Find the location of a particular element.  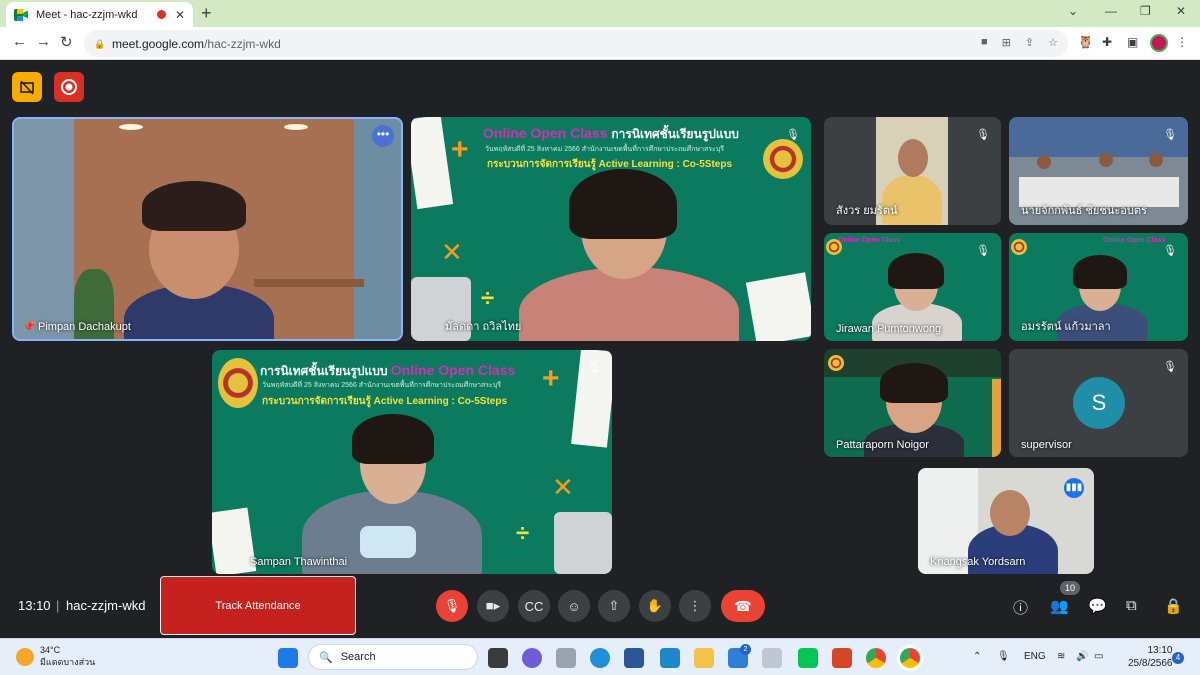

captions-icon: CC is located at coordinates (534, 606).